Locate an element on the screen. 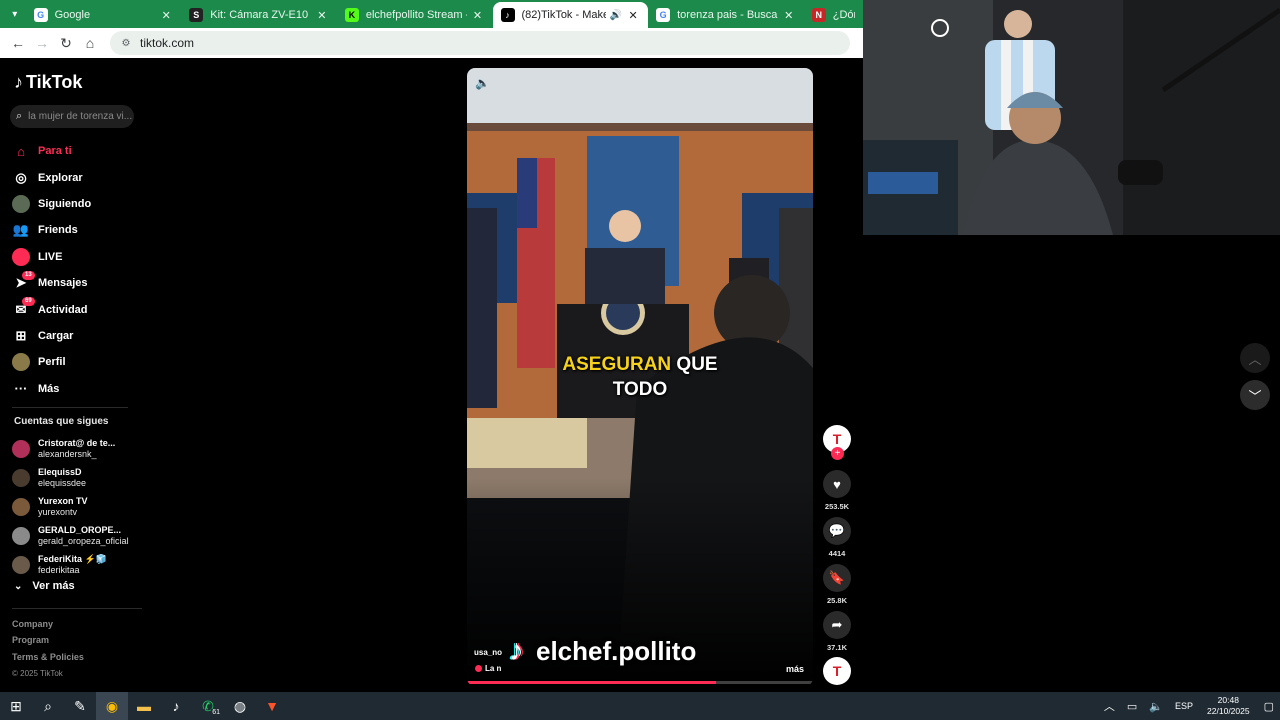 Image resolution: width=1280 pixels, height=720 pixels. sidebar-divider is located at coordinates (77, 608).